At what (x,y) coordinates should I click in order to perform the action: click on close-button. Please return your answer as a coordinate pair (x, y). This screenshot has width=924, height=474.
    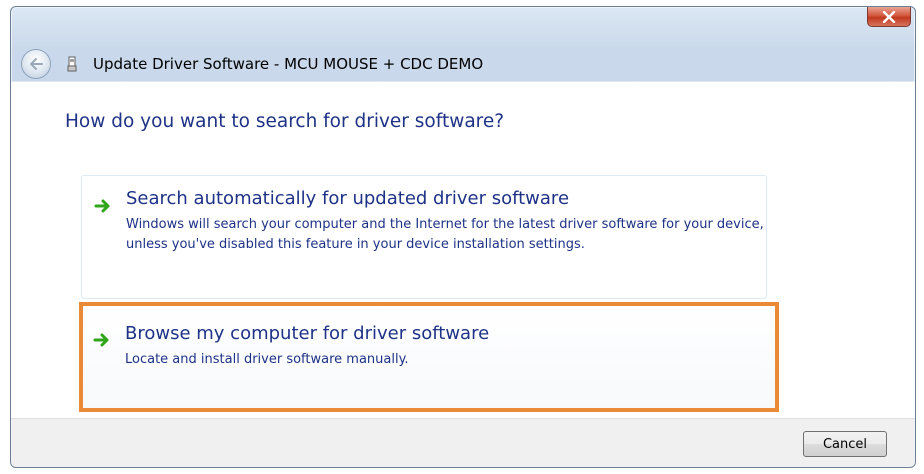
    Looking at the image, I should click on (889, 17).